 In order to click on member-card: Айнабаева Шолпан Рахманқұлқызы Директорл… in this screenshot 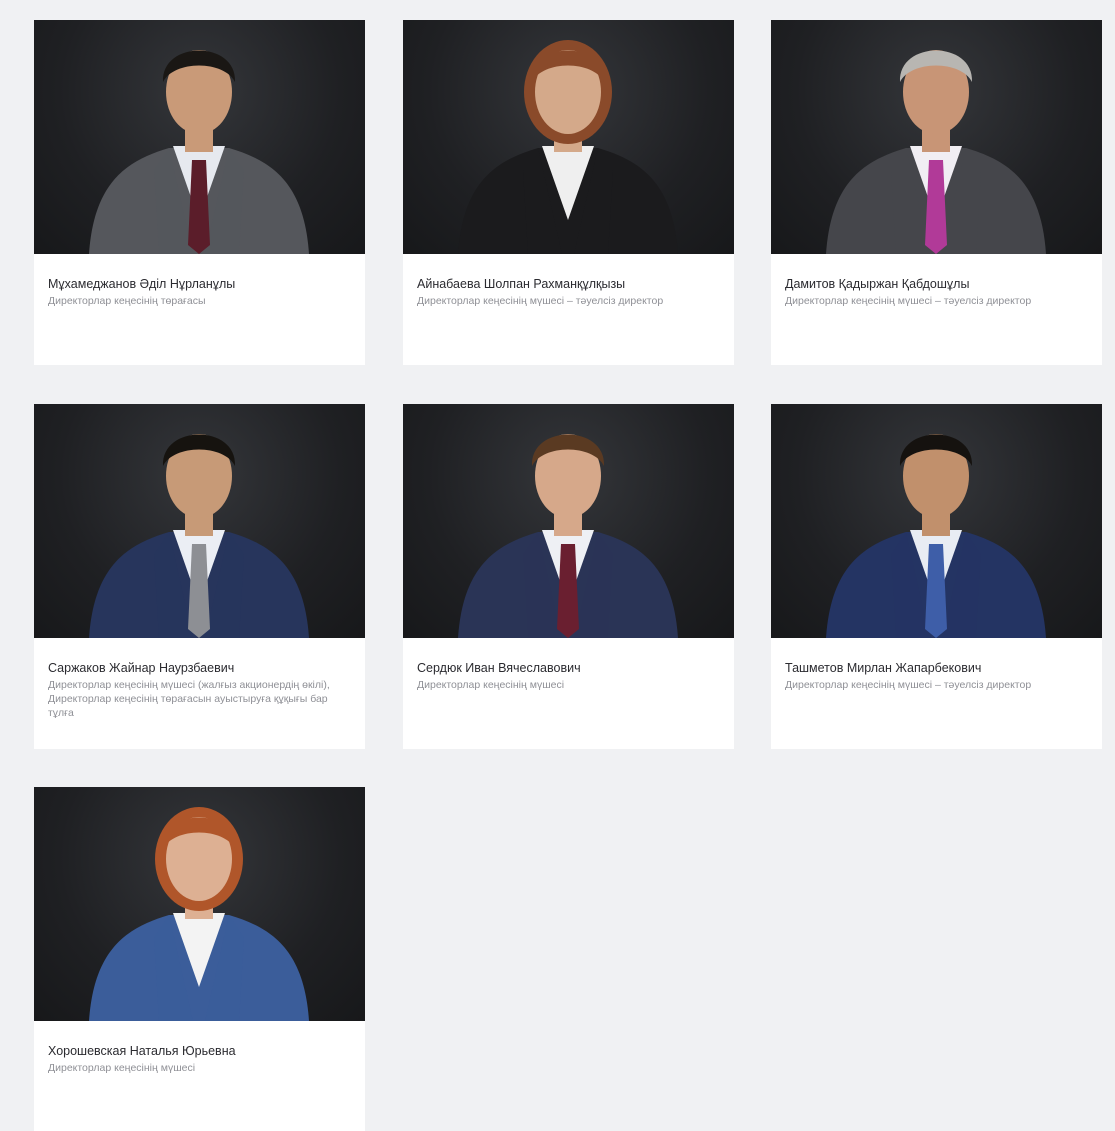, I will do `click(568, 192)`.